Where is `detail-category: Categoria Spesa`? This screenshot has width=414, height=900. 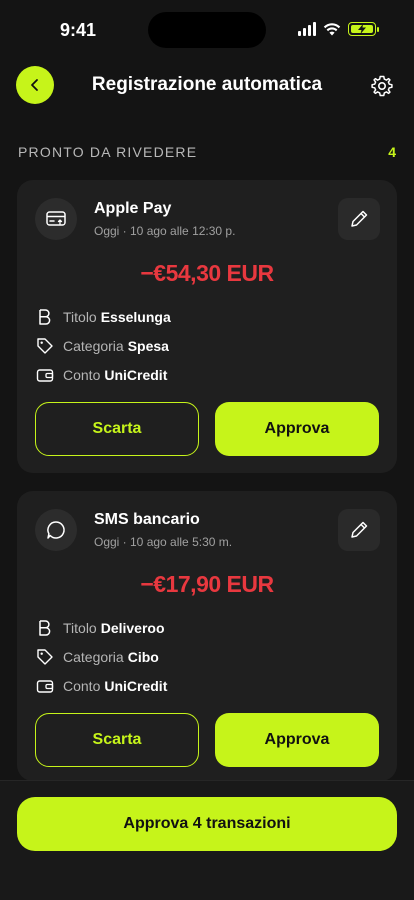 detail-category: Categoria Spesa is located at coordinates (102, 346).